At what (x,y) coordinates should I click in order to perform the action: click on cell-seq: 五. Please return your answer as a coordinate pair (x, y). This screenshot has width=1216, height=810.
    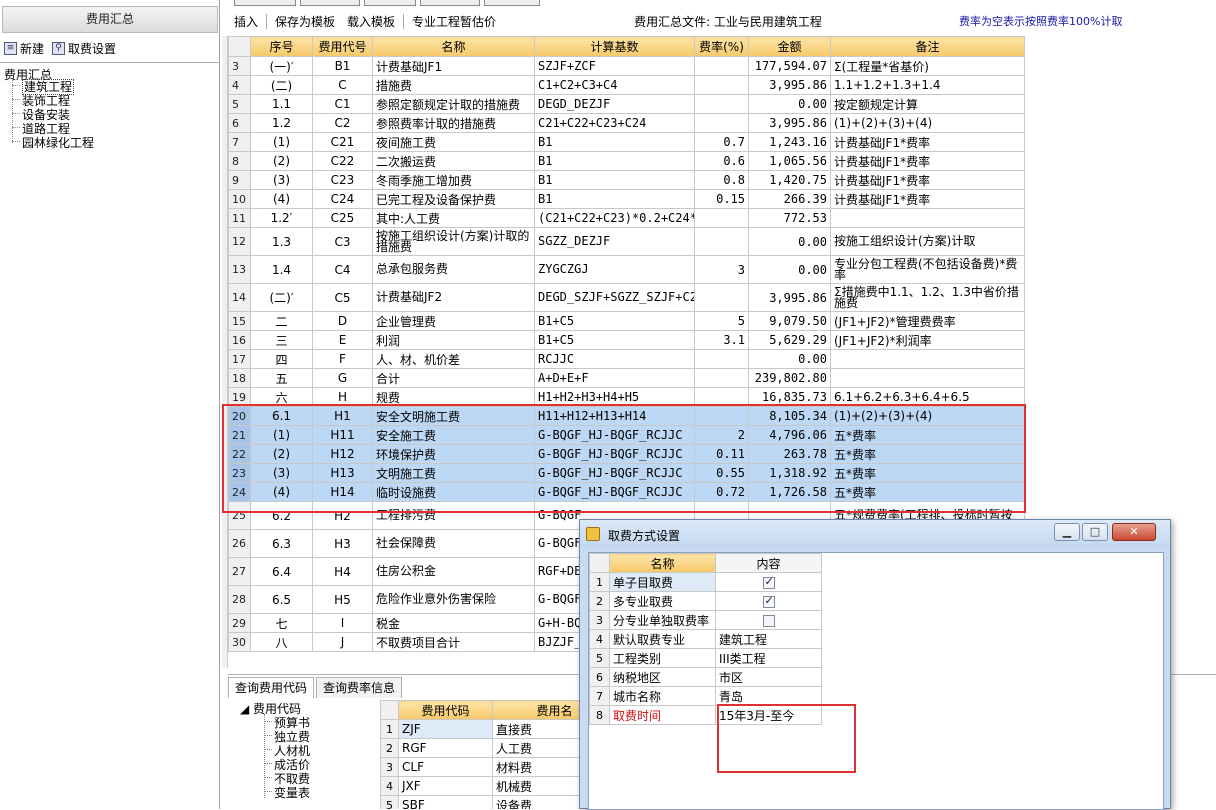
    Looking at the image, I should click on (281, 378).